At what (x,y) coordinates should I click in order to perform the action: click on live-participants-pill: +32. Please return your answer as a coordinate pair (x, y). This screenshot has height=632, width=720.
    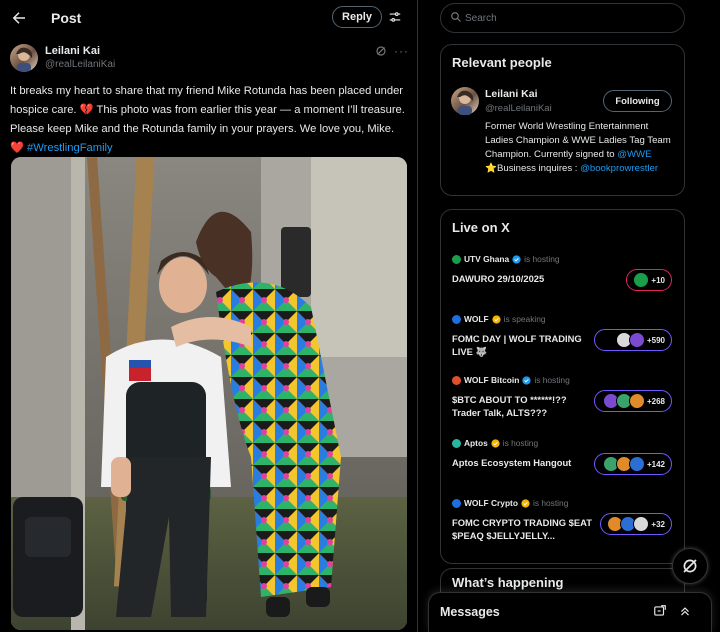
    Looking at the image, I should click on (636, 524).